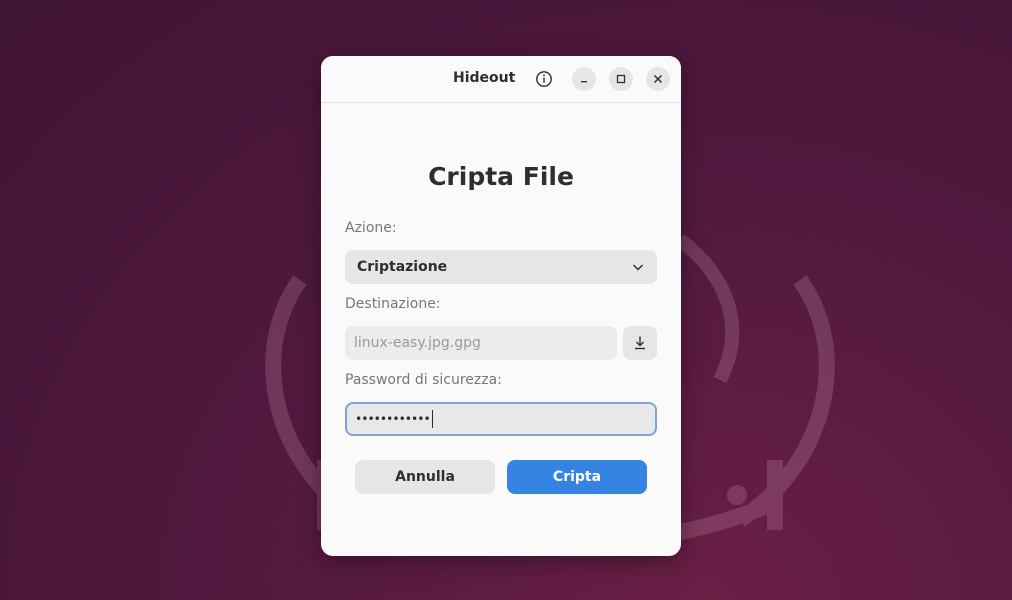 The width and height of the screenshot is (1012, 600). I want to click on info-icon, so click(544, 79).